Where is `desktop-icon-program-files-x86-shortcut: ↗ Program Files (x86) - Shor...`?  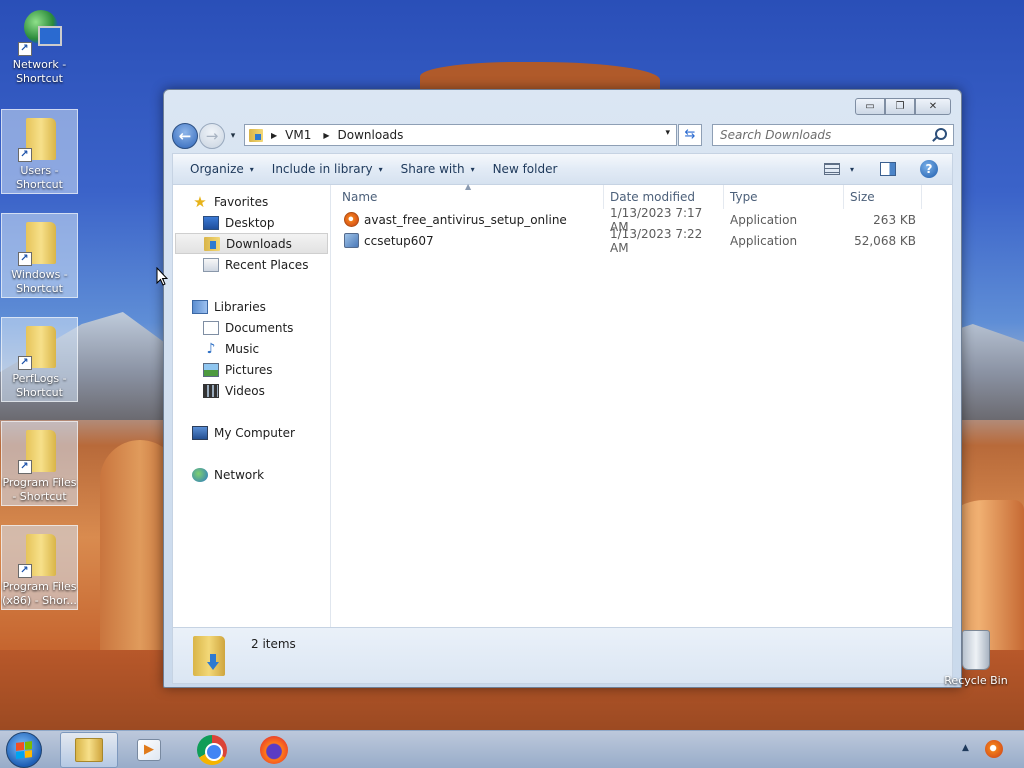
desktop-icon-program-files-x86-shortcut: ↗ Program Files (x86) - Shor... is located at coordinates (39, 567).